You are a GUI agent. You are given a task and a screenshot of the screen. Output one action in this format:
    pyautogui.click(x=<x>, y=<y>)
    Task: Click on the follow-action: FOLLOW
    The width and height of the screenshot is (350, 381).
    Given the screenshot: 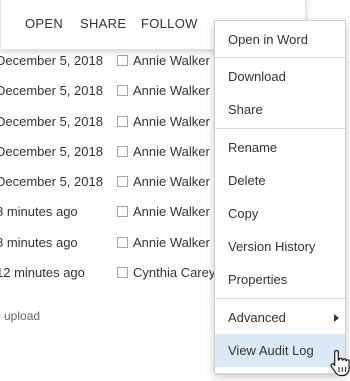 What is the action you would take?
    pyautogui.click(x=169, y=23)
    